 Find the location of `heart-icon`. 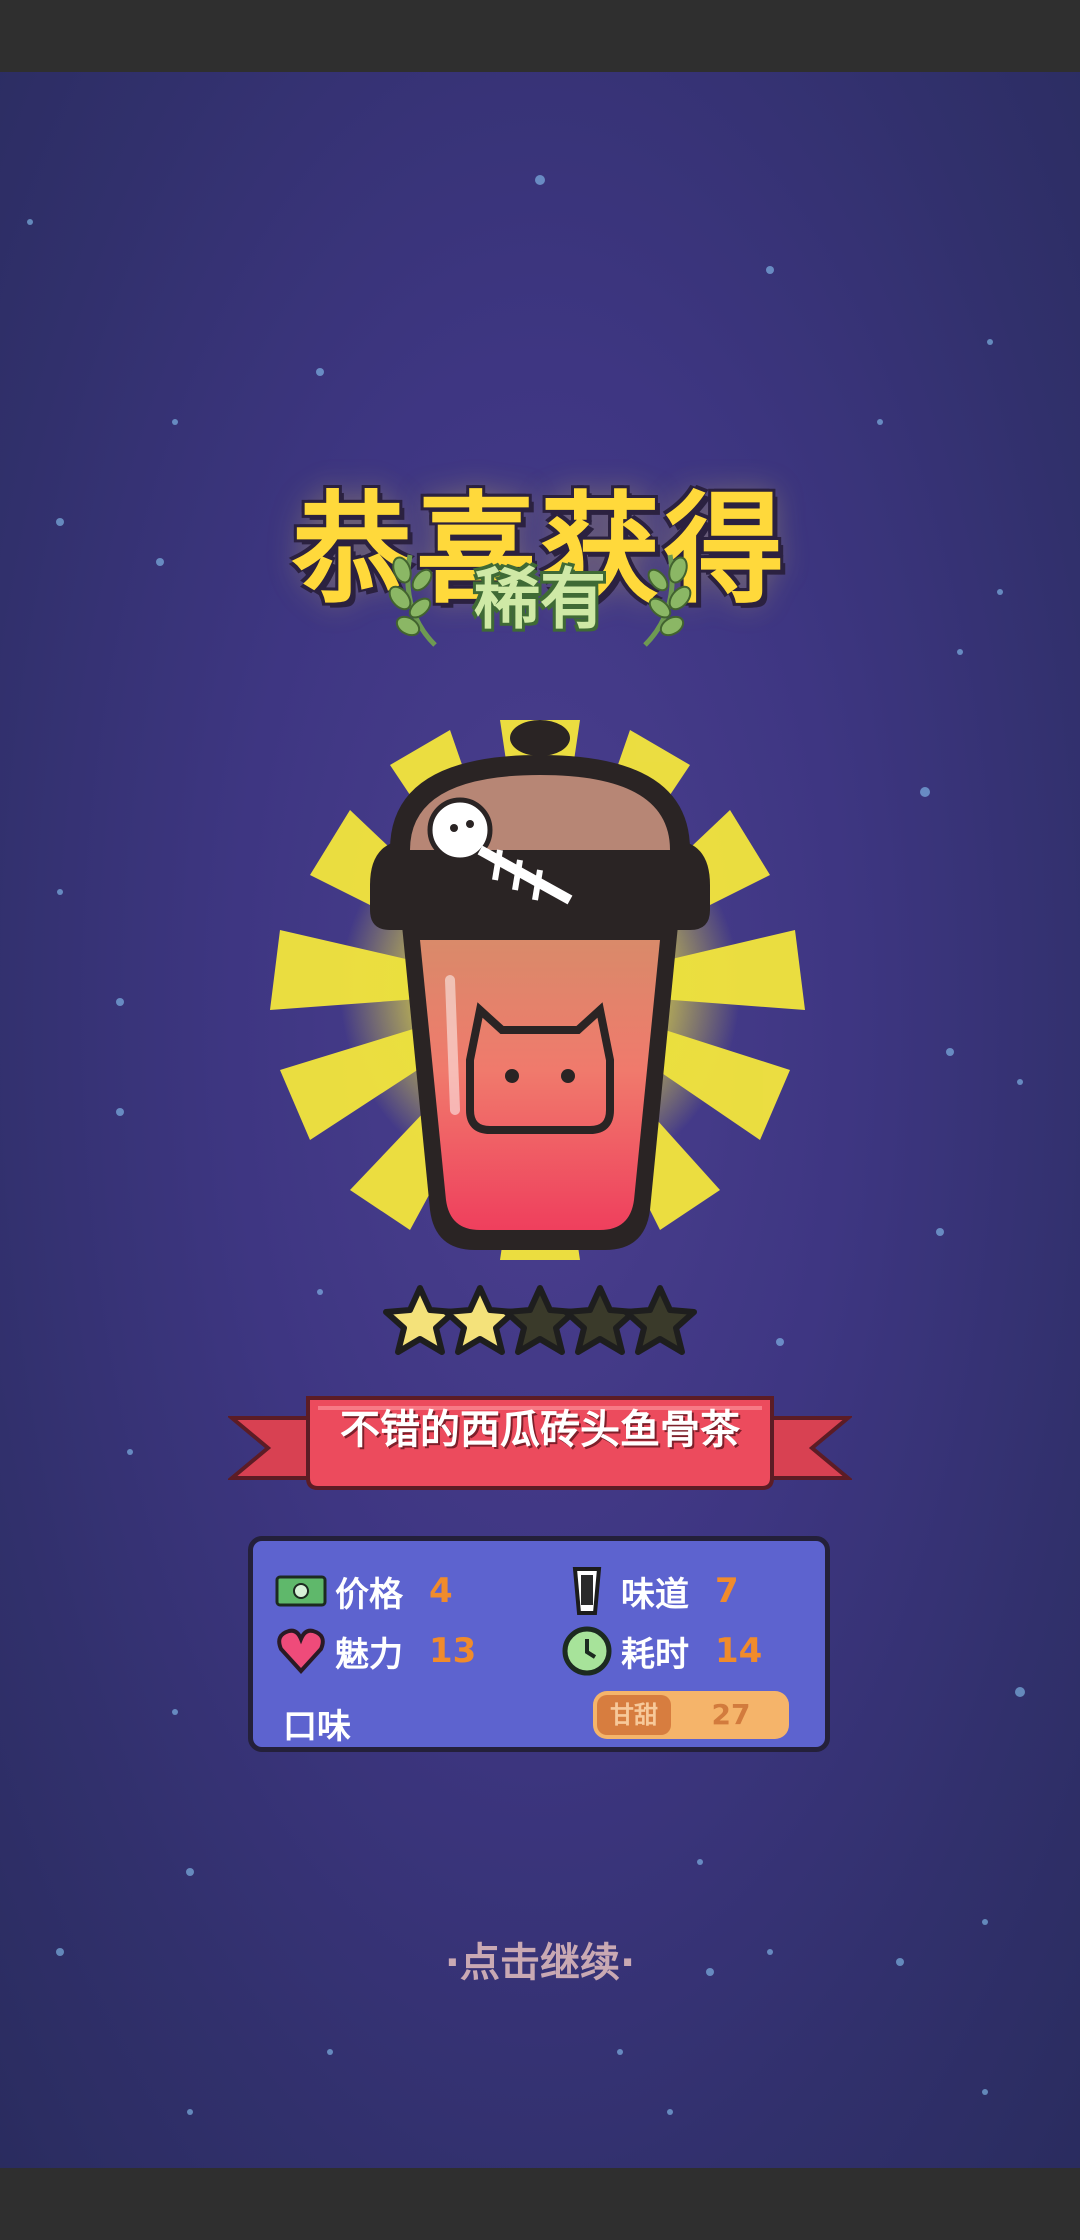

heart-icon is located at coordinates (301, 1651).